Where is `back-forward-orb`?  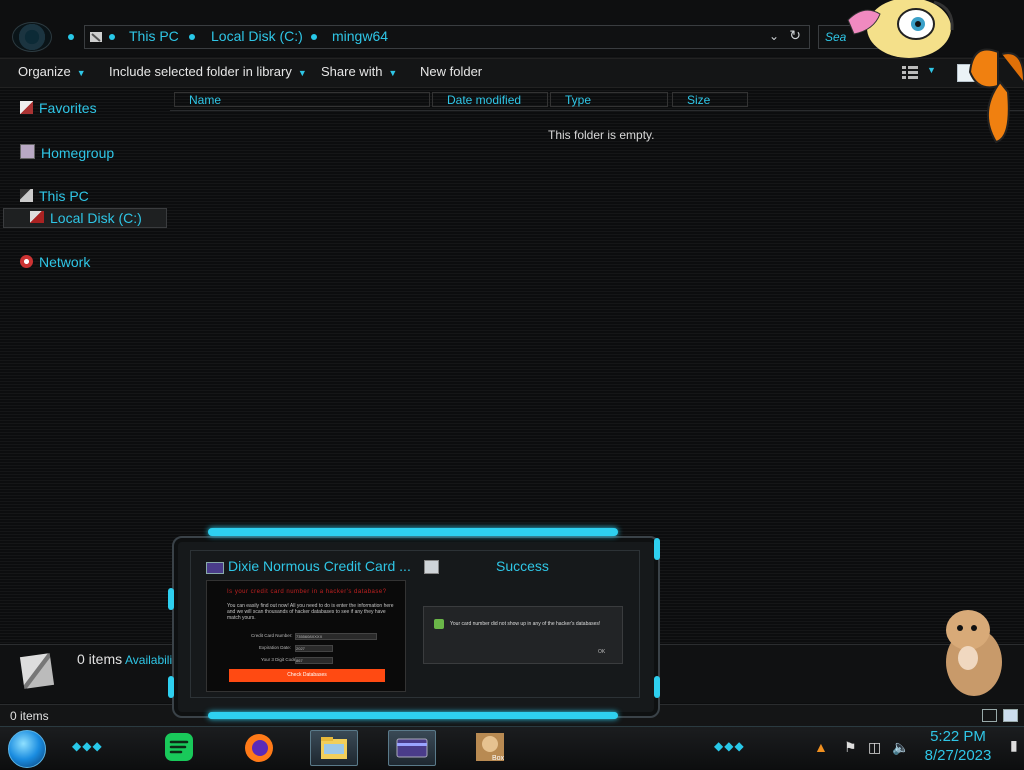
back-forward-orb is located at coordinates (32, 37).